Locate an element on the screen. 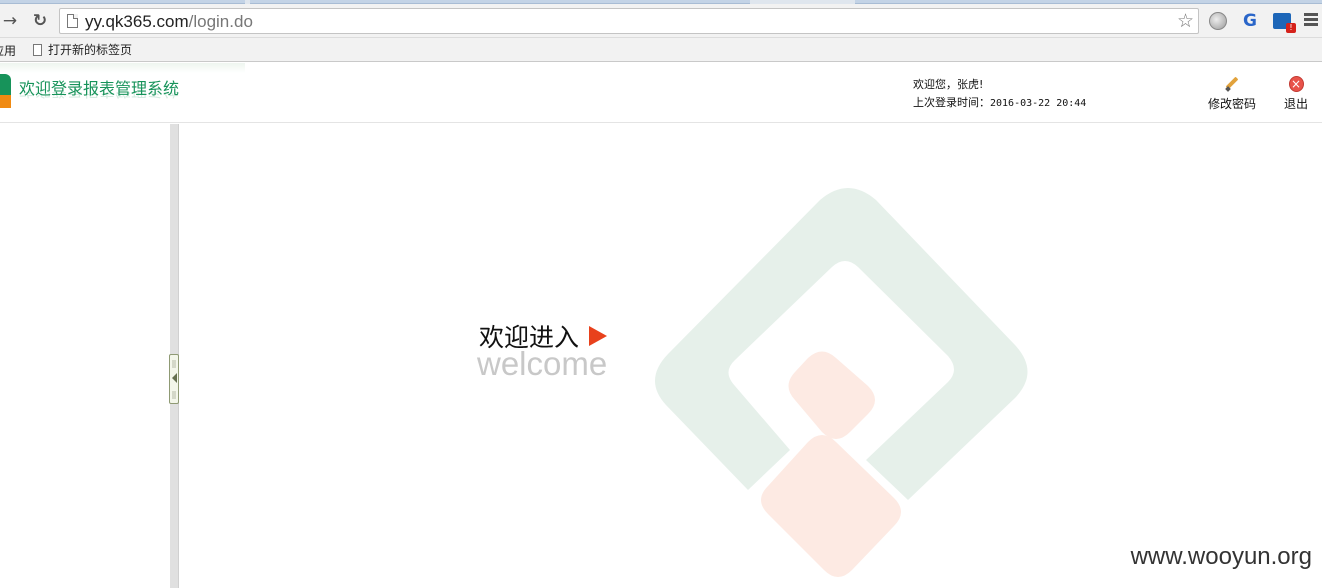 The image size is (1322, 588). star-icon: ☆ is located at coordinates (1185, 21).